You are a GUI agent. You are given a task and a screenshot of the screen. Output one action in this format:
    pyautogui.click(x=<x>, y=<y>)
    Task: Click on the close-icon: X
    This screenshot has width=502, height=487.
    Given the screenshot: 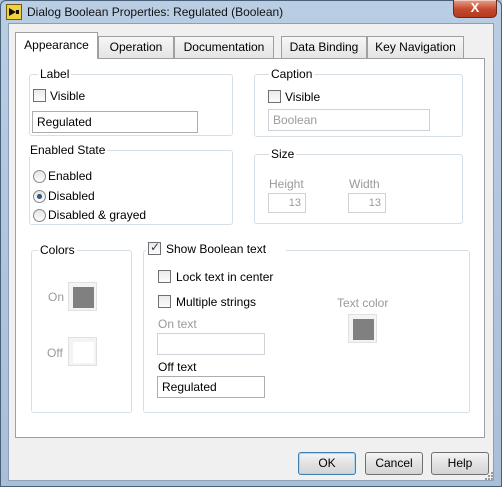 What is the action you would take?
    pyautogui.click(x=475, y=7)
    